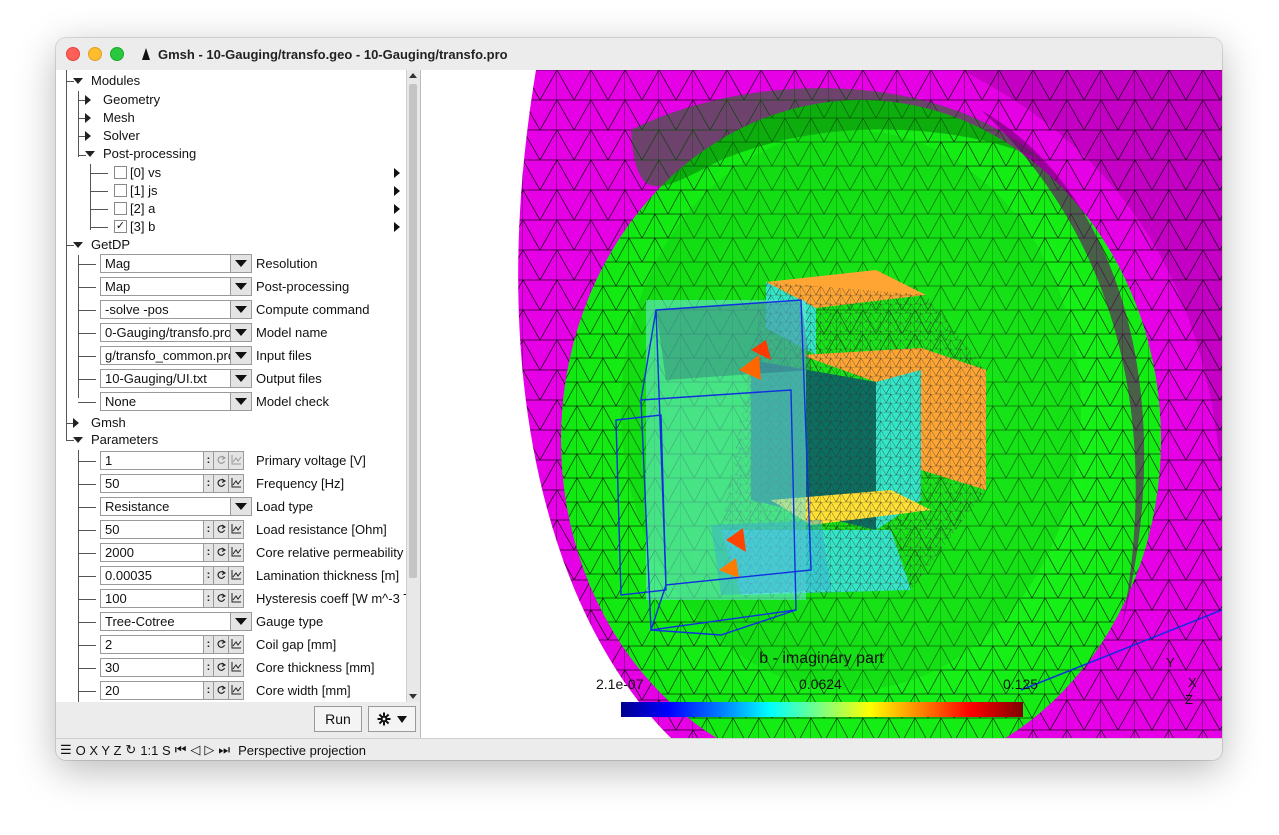  I want to click on next-step-icon: ⏭, so click(224, 750).